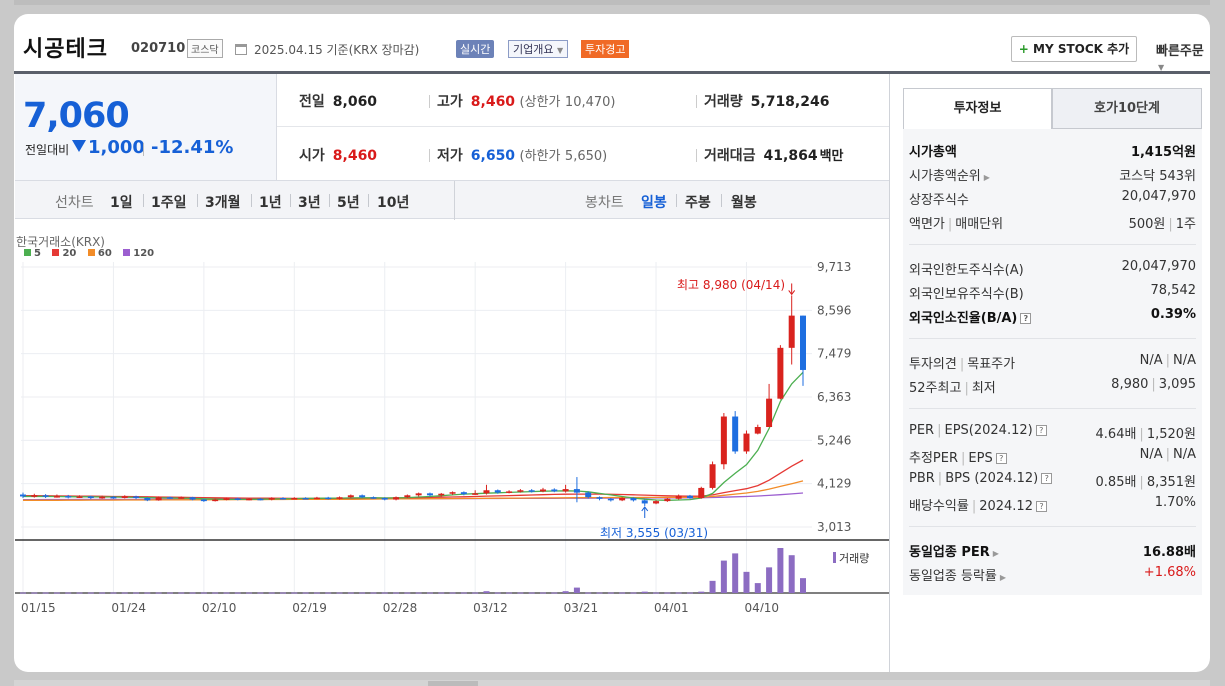 The height and width of the screenshot is (686, 1225). Describe the element at coordinates (309, 606) in the screenshot. I see `x-tick-label: 02/19` at that location.